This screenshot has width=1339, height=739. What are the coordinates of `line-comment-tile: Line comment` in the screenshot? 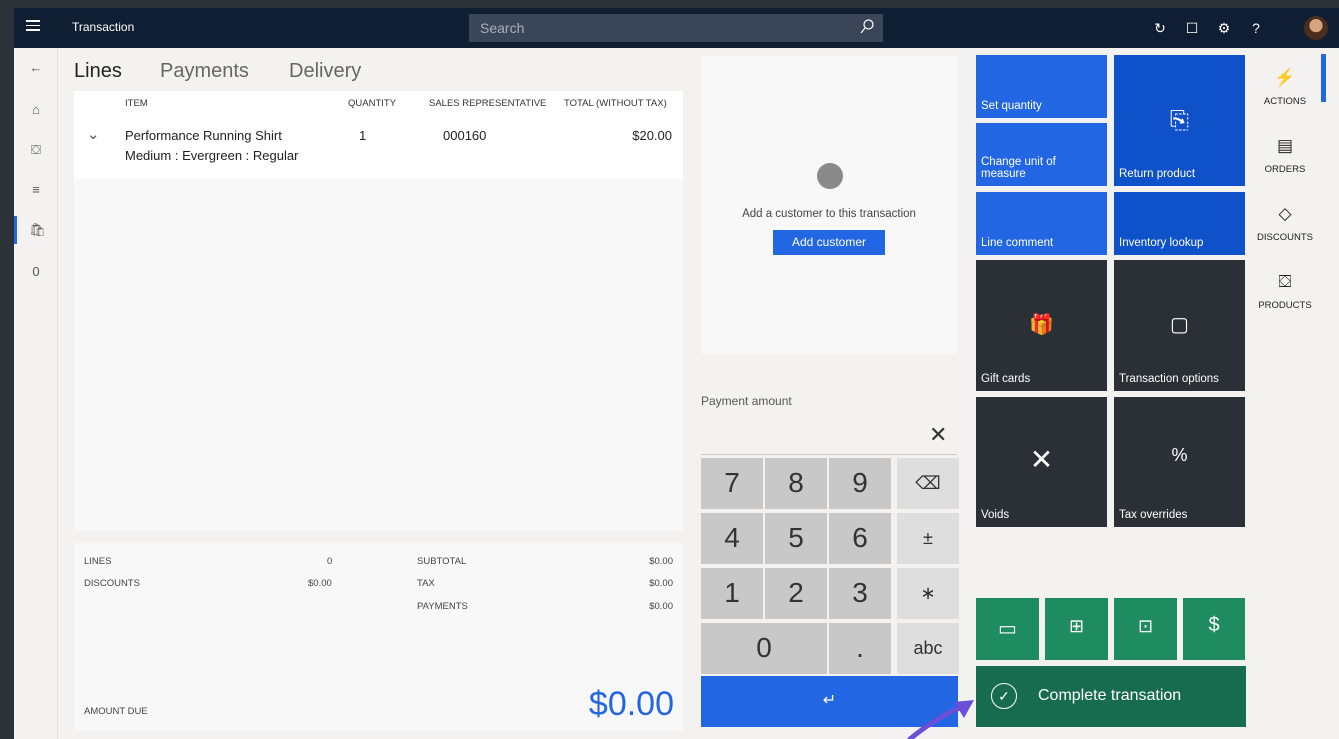 It's located at (1041, 223).